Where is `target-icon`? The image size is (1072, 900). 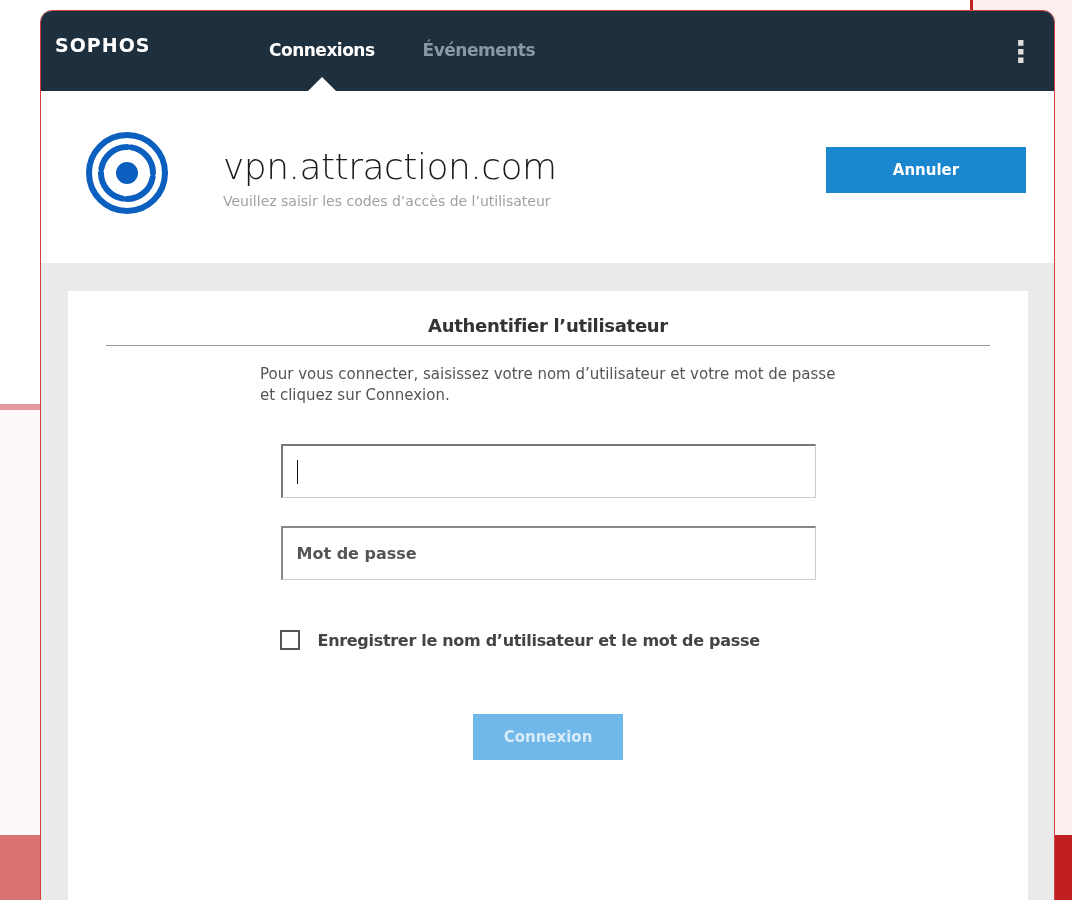 target-icon is located at coordinates (127, 173).